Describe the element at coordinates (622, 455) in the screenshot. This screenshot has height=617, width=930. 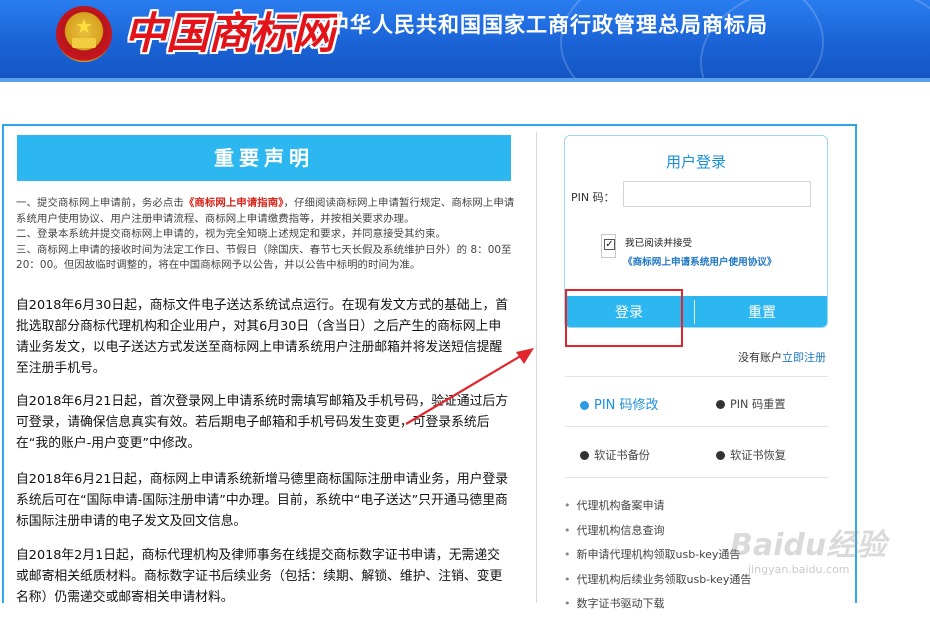
I see `cert-backup-label: 软证书备份` at that location.